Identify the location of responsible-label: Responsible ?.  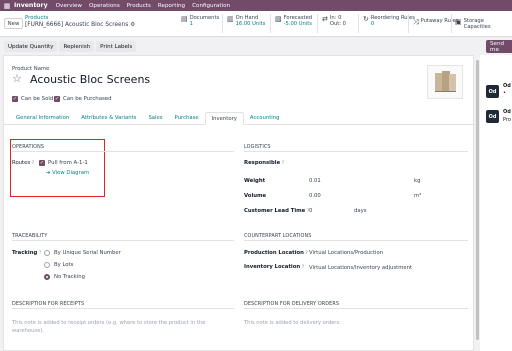
(264, 163).